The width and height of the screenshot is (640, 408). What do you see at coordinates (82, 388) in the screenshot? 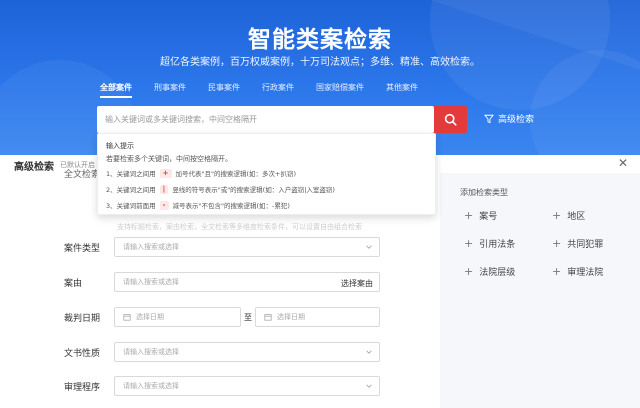
I see `procedure-label: 审理程序` at bounding box center [82, 388].